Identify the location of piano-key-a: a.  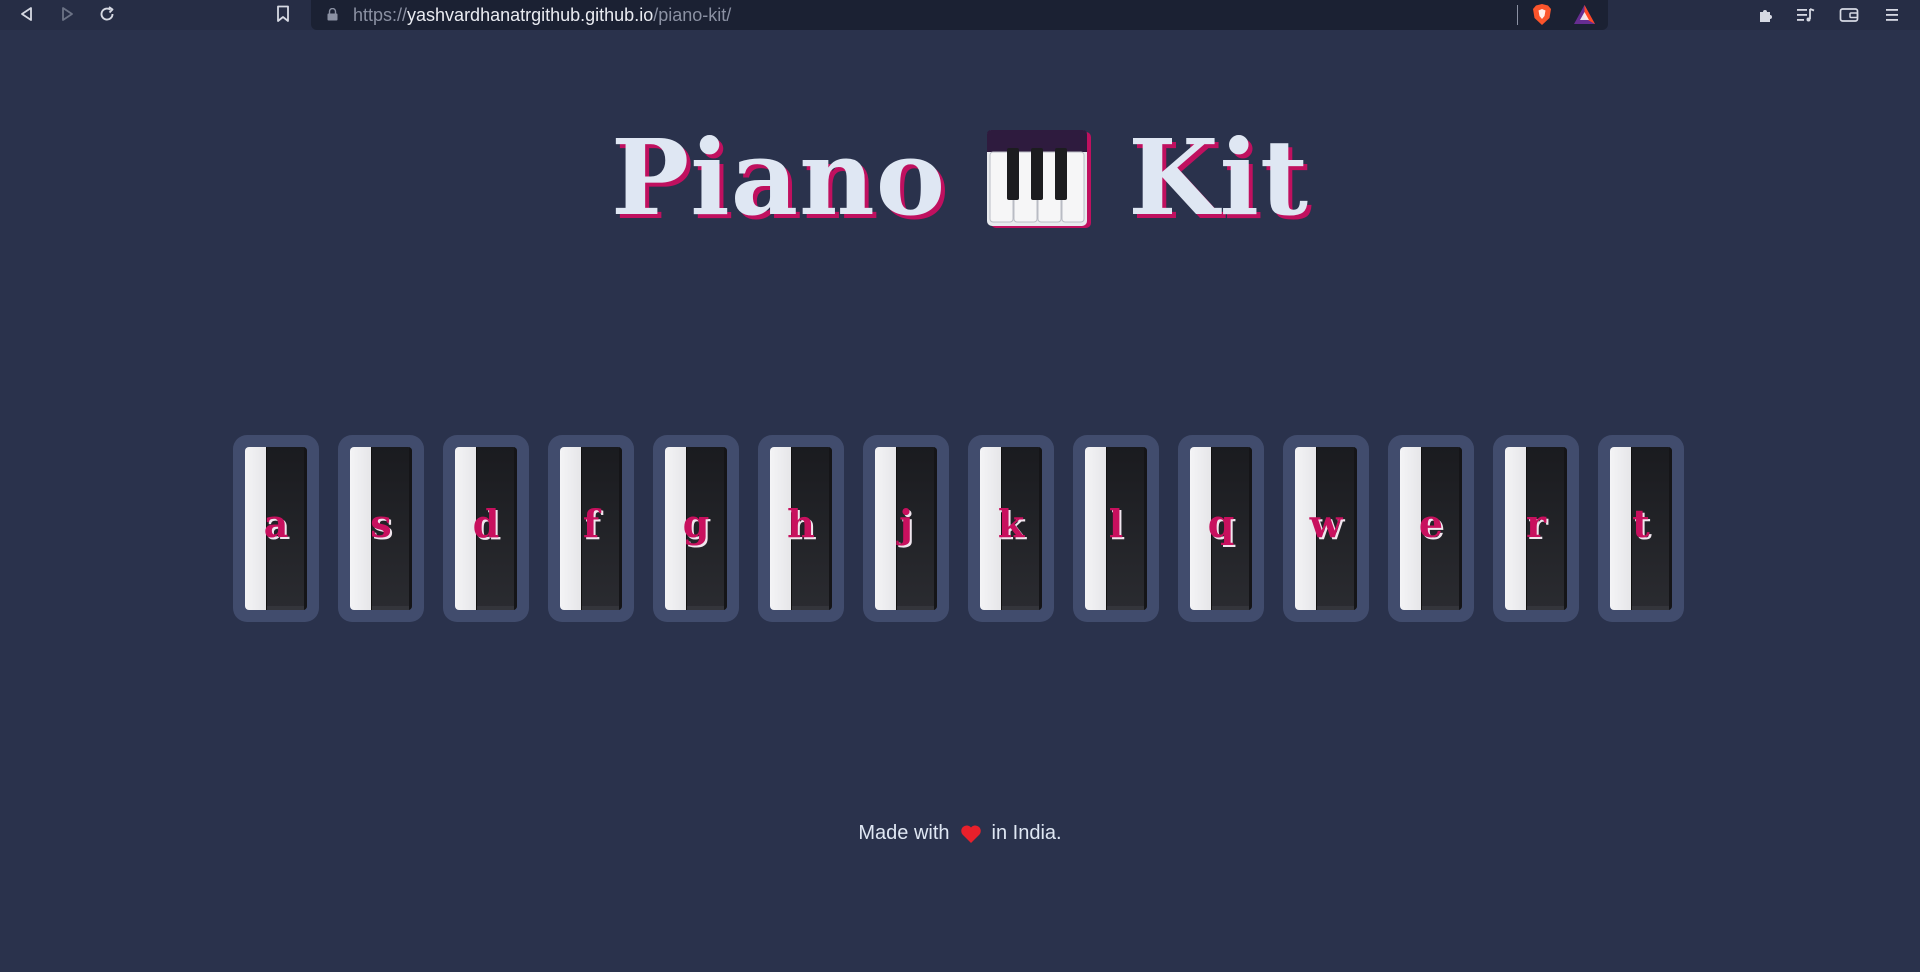
(276, 528).